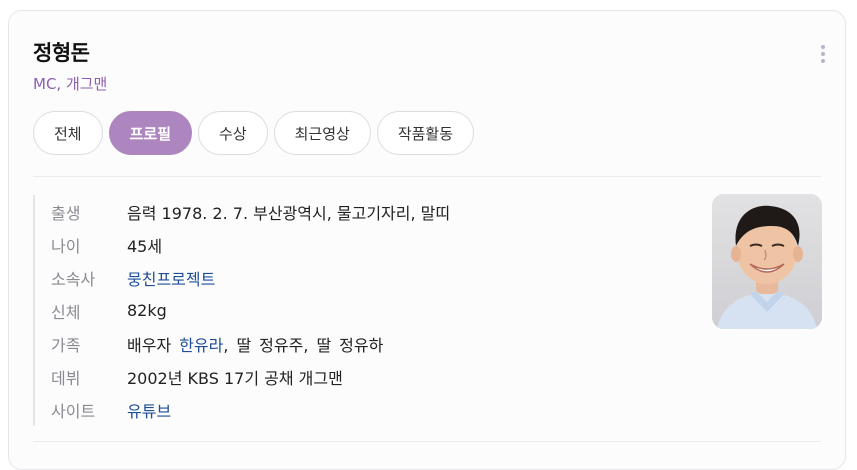 This screenshot has height=470, width=857. What do you see at coordinates (147, 310) in the screenshot?
I see `info-value: 82kg` at bounding box center [147, 310].